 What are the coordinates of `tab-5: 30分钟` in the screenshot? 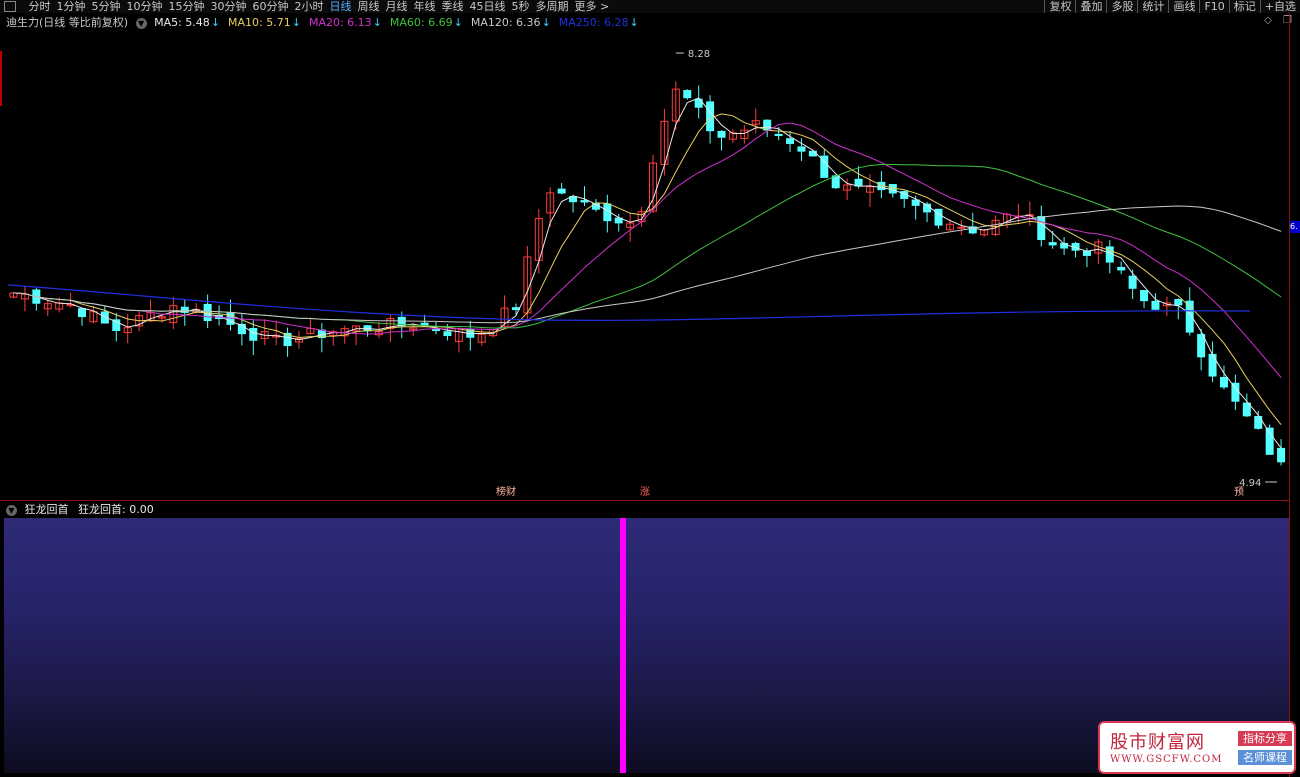 It's located at (229, 6).